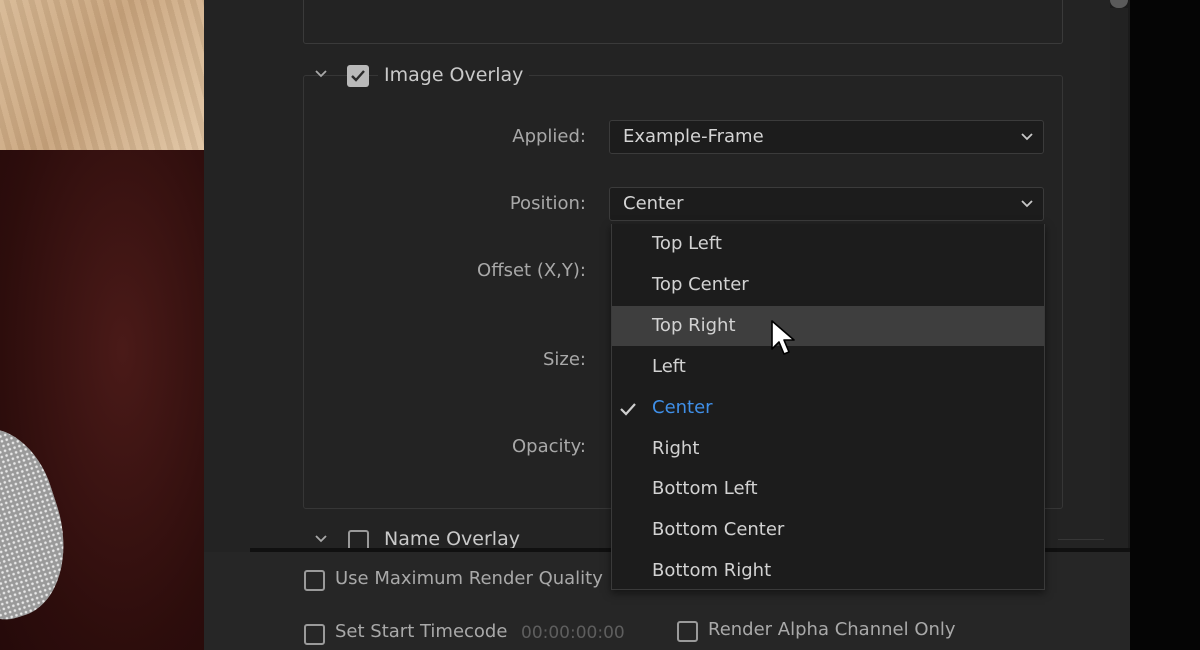  What do you see at coordinates (102, 75) in the screenshot?
I see `preview-wall` at bounding box center [102, 75].